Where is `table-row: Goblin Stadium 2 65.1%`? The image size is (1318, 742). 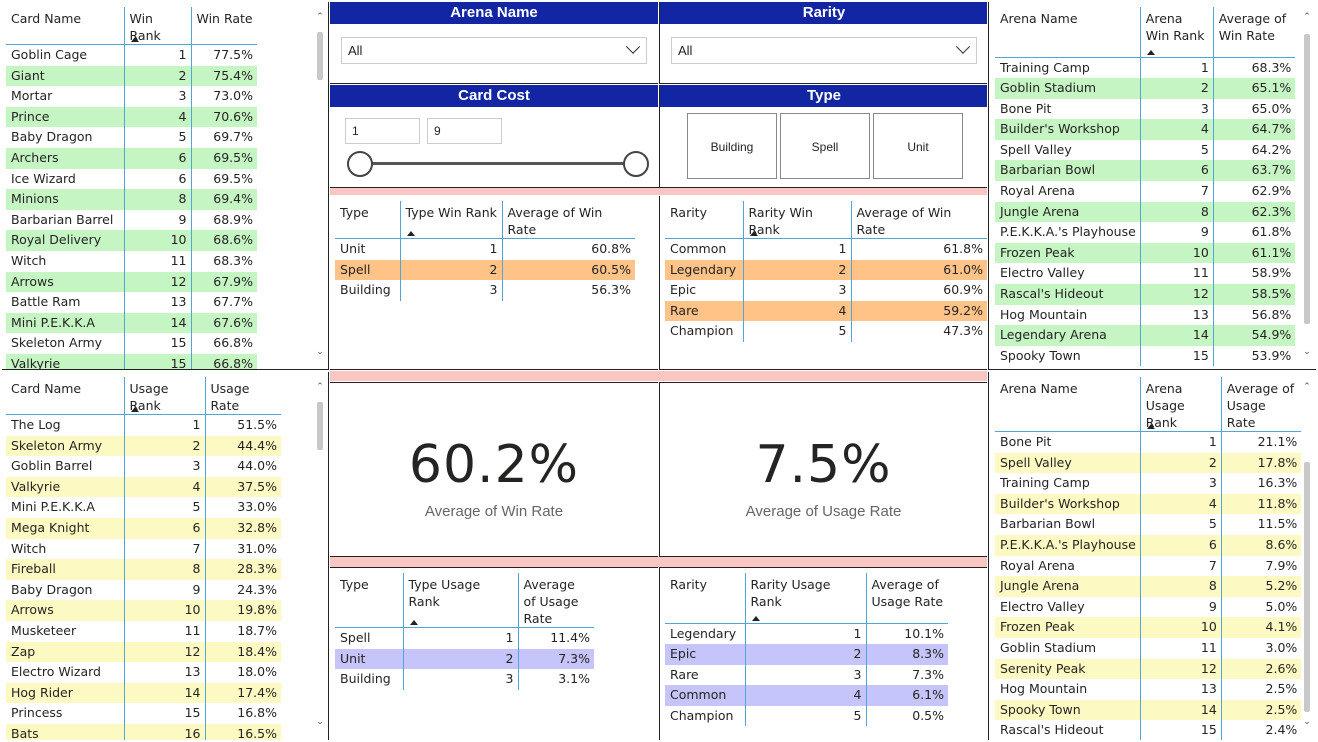 table-row: Goblin Stadium 2 65.1% is located at coordinates (1145, 88).